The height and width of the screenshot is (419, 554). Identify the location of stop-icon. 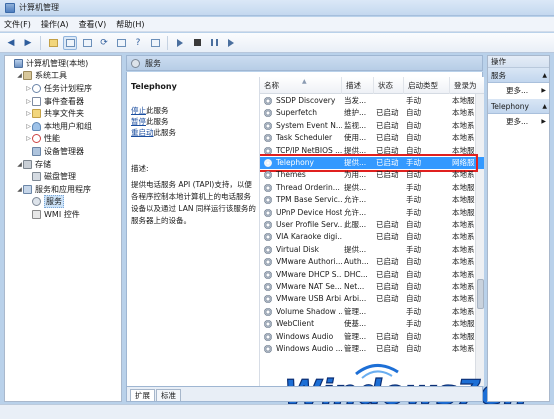
(197, 43).